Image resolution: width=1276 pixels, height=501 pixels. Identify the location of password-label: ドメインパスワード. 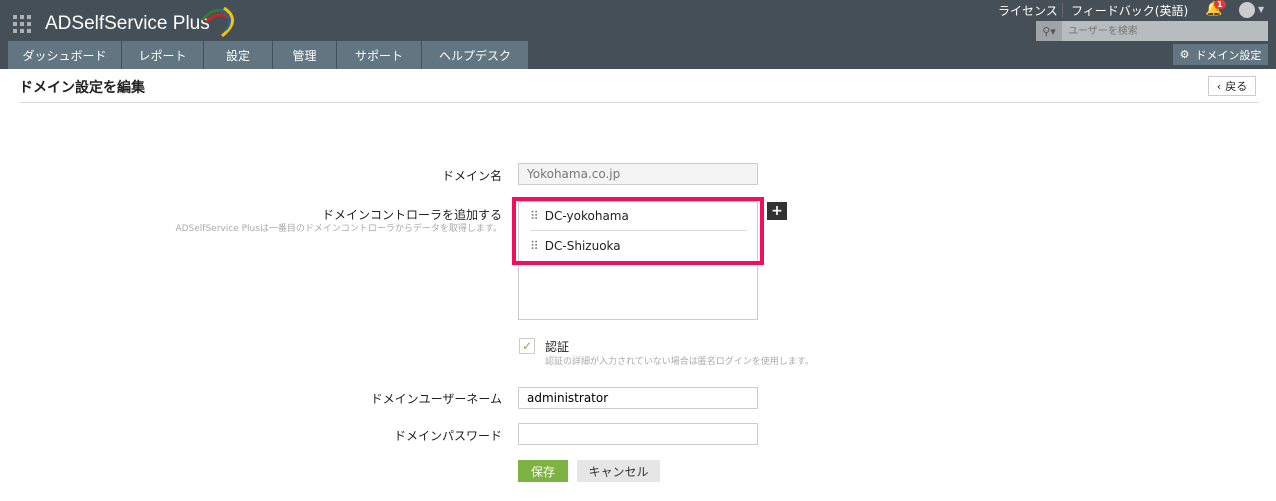
(447, 436).